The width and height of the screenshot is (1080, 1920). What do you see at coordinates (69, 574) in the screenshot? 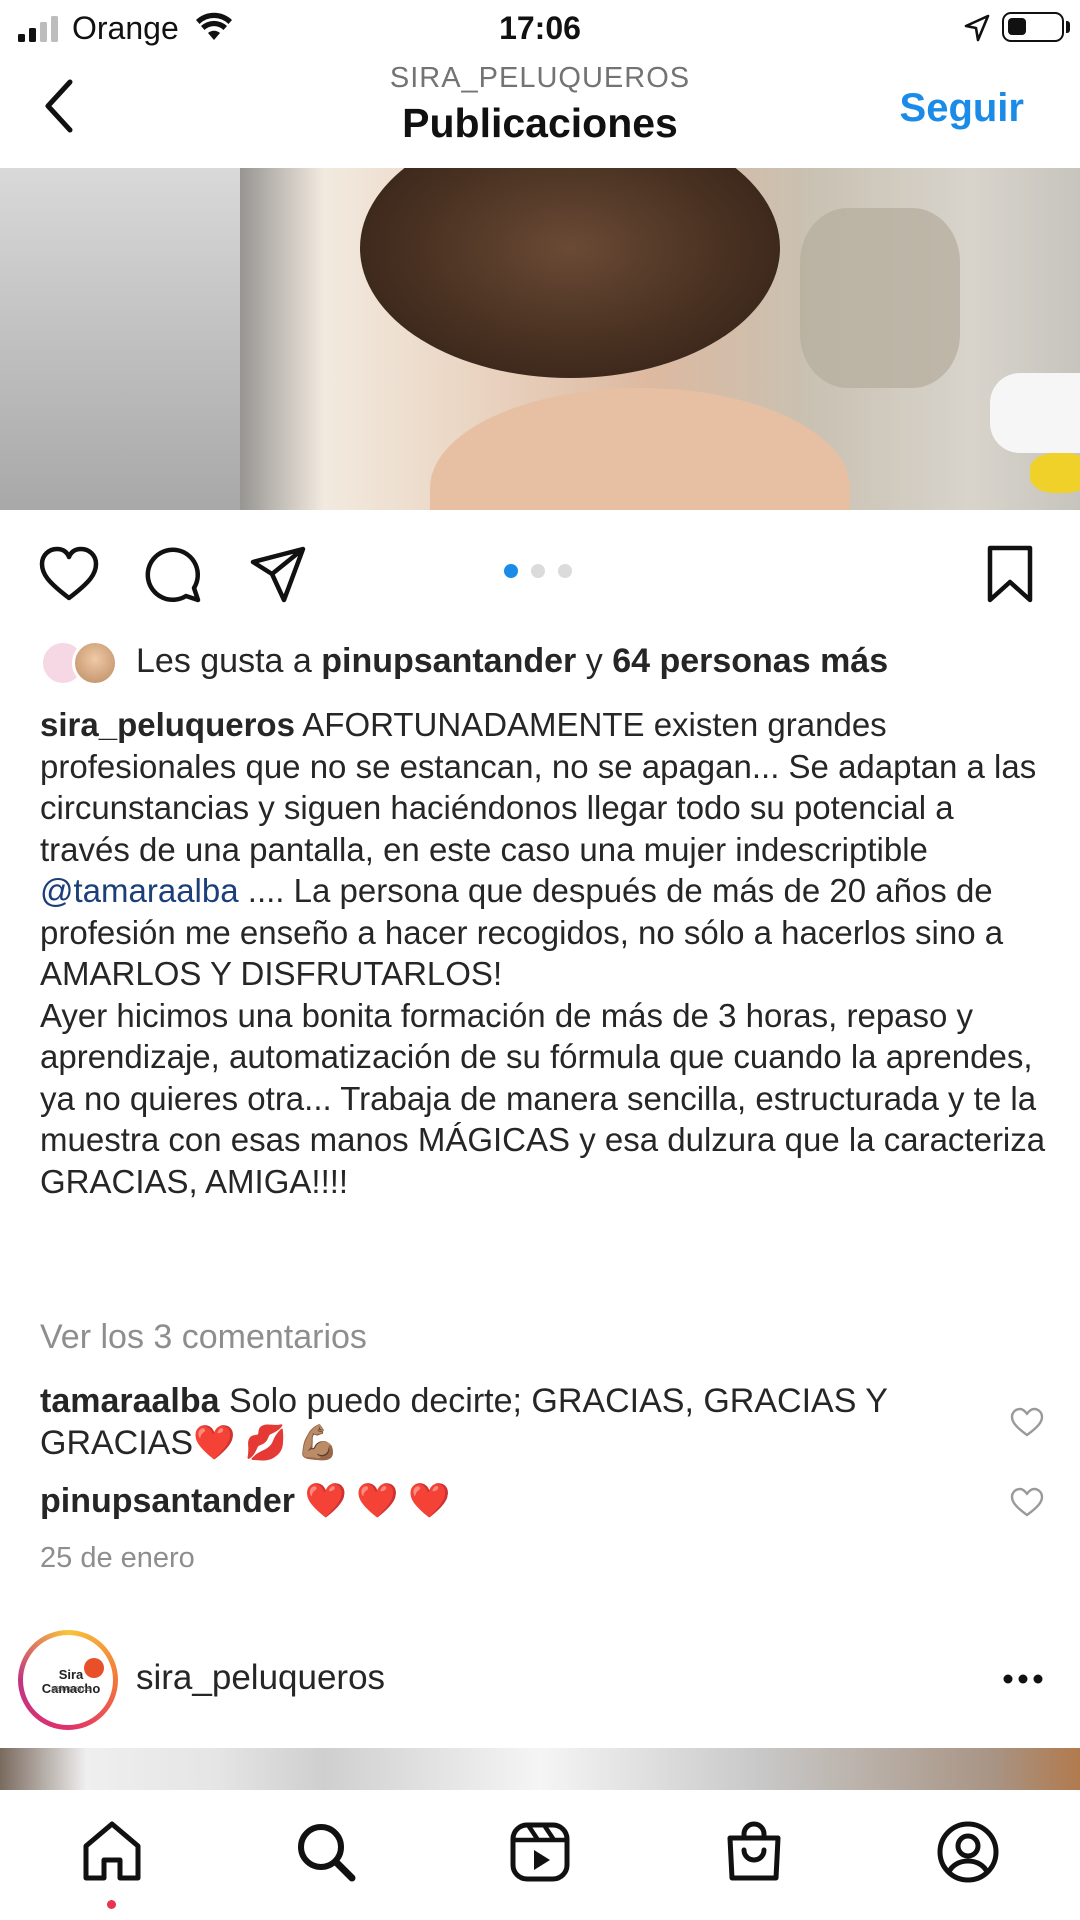
I see `like-heart-icon` at bounding box center [69, 574].